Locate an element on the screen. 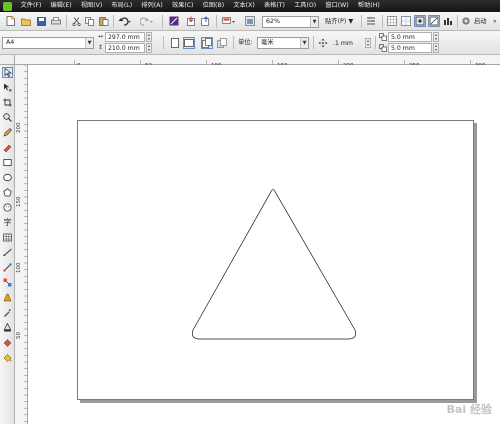 The height and width of the screenshot is (424, 500). alignment-guides-icon is located at coordinates (448, 21).